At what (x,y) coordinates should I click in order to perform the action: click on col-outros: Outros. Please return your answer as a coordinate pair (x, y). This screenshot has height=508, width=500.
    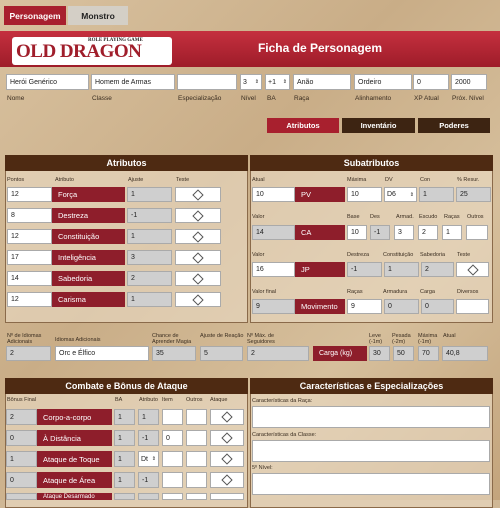
    Looking at the image, I should click on (194, 400).